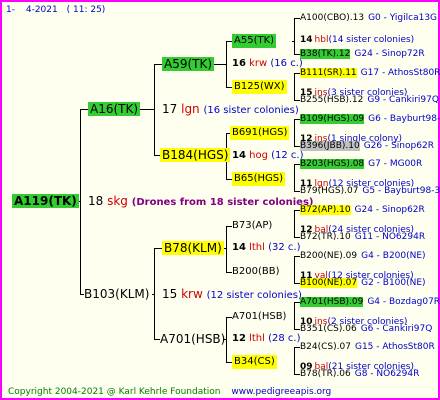  I want to click on gen2-drone-info: 17 lgn (16 sister colonies), so click(230, 110).